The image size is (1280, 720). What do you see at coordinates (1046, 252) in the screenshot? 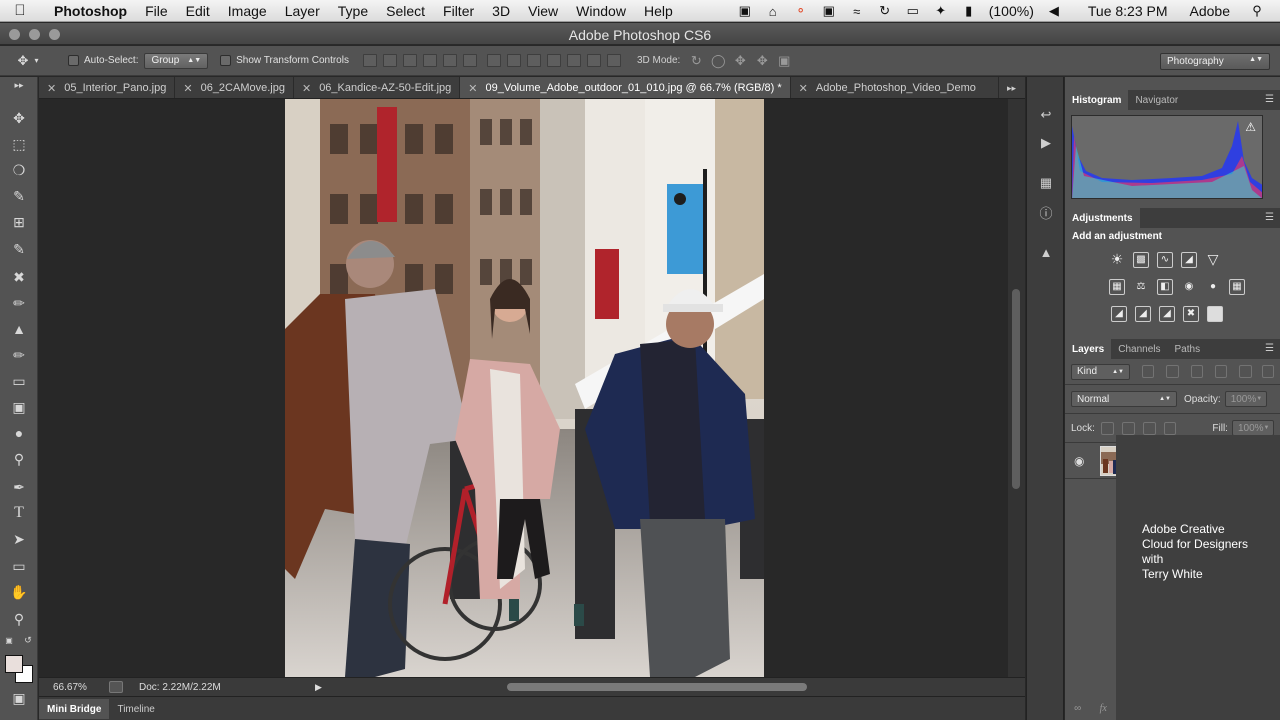
I see `clone-source-icon: ▲` at bounding box center [1046, 252].